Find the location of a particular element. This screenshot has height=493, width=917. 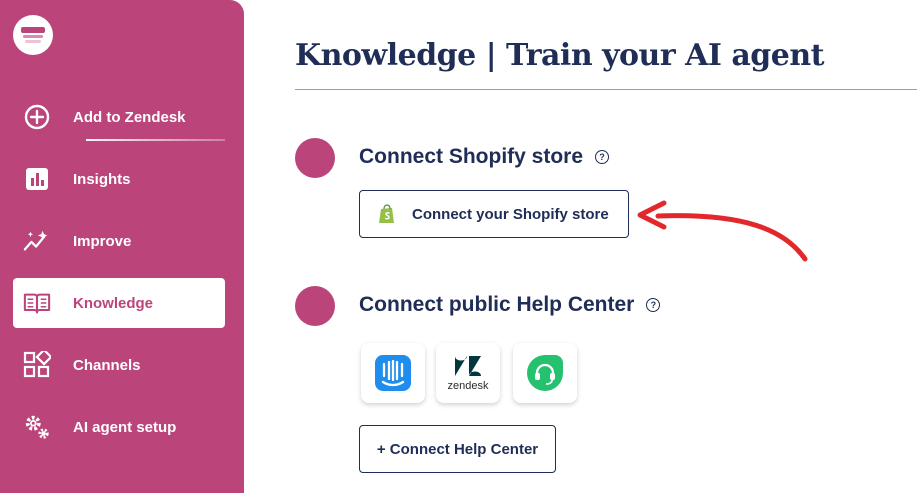

page-title: Knowledge | Train your AI agent is located at coordinates (560, 55).